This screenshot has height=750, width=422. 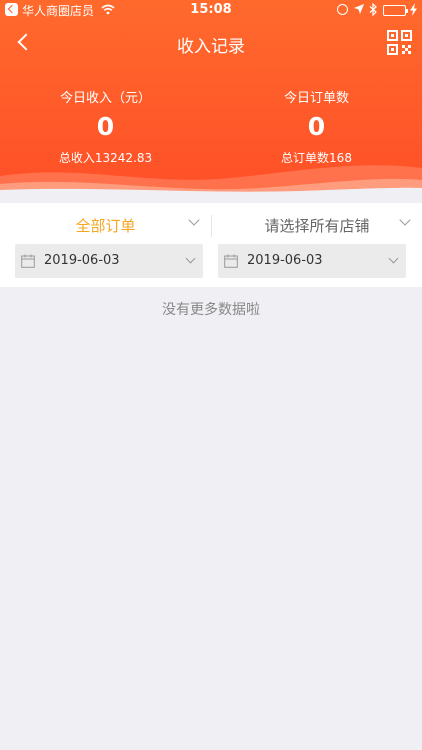 I want to click on charging-icon, so click(x=413, y=9).